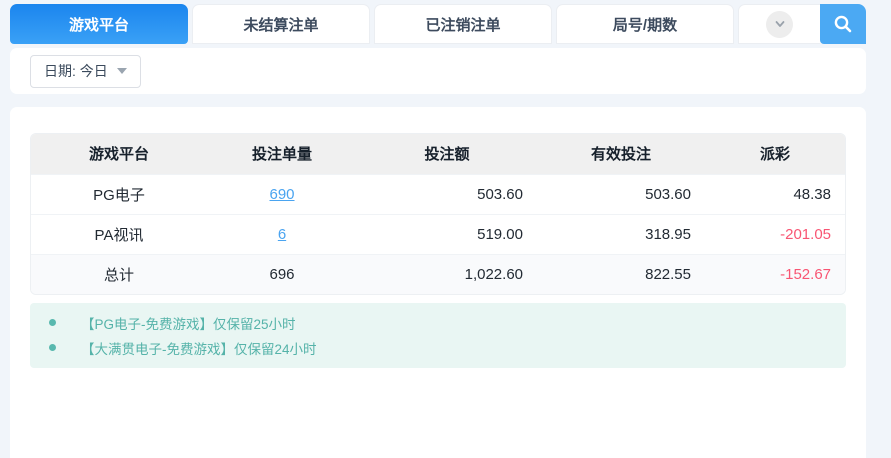 The height and width of the screenshot is (458, 891). Describe the element at coordinates (76, 71) in the screenshot. I see `date-filter-label: 日期: 今日` at that location.